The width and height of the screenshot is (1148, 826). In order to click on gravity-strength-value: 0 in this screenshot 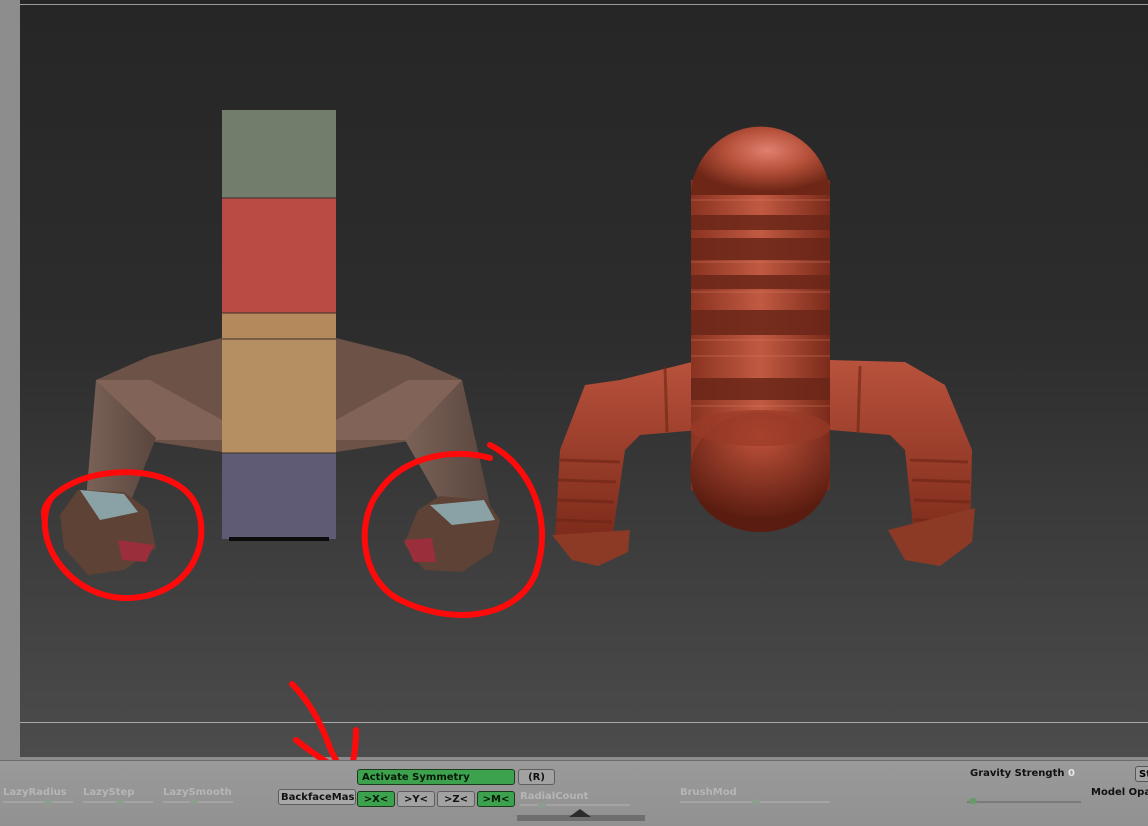, I will do `click(1071, 773)`.